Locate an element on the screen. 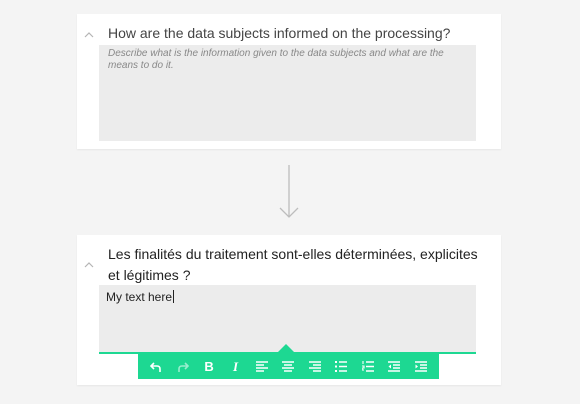 The height and width of the screenshot is (404, 580). align-center-icon is located at coordinates (288, 367).